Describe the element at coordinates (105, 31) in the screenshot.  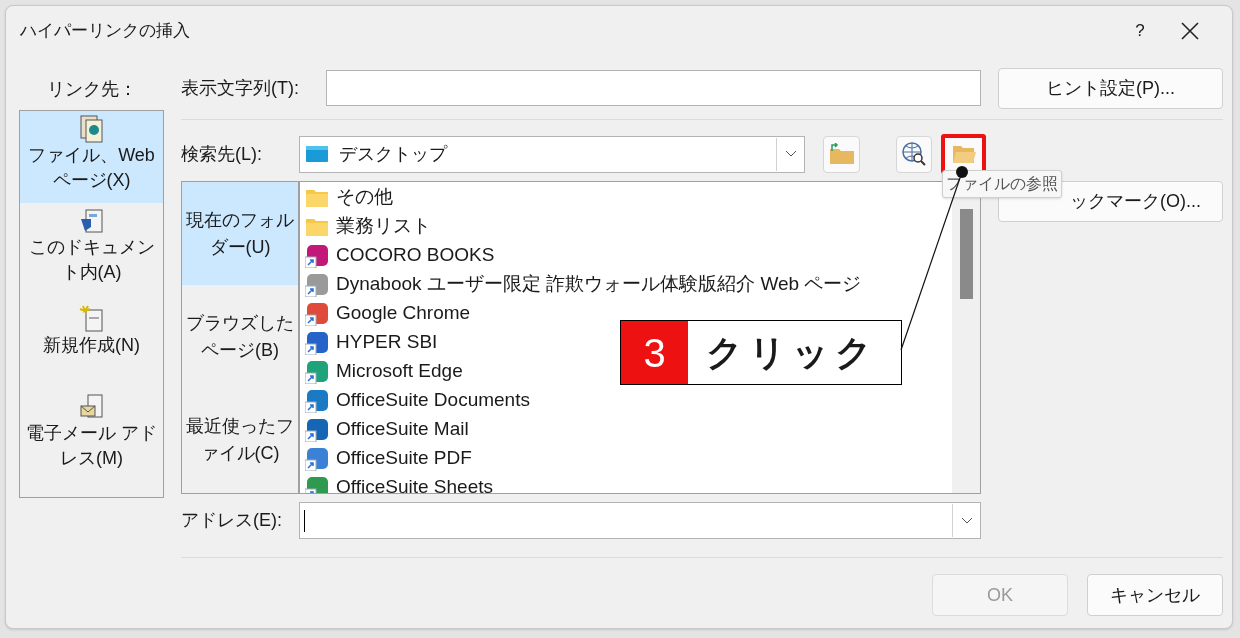
I see `window-title: ハイパーリンクの挿入` at that location.